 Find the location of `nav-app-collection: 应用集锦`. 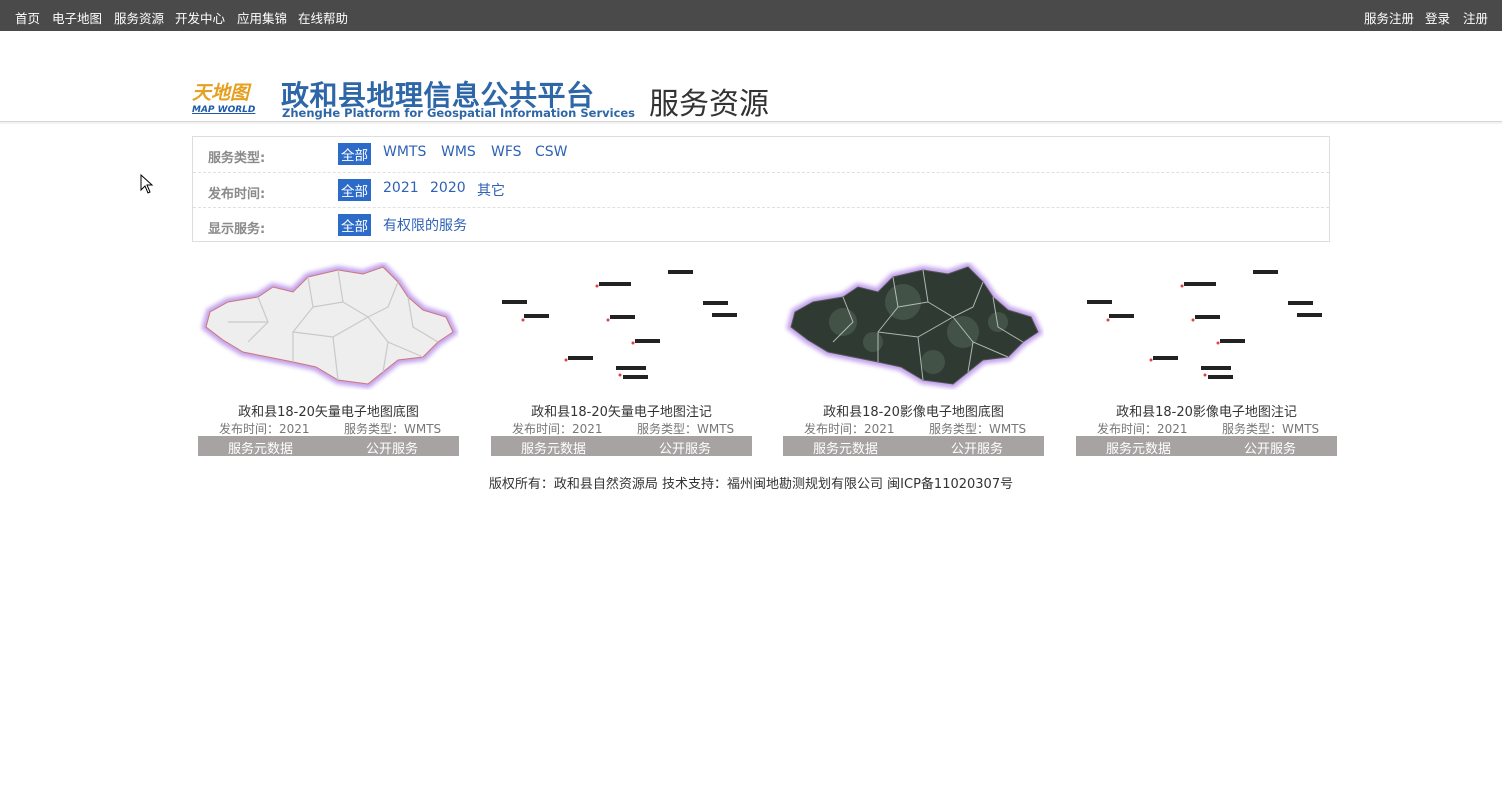

nav-app-collection: 应用集锦 is located at coordinates (262, 17).